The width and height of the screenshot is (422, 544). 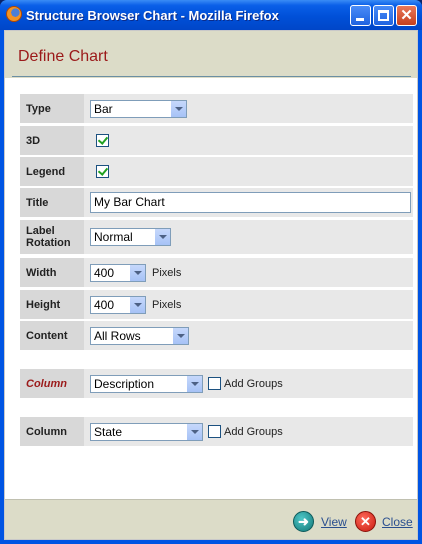 I want to click on width-unit: Pixels, so click(x=167, y=272).